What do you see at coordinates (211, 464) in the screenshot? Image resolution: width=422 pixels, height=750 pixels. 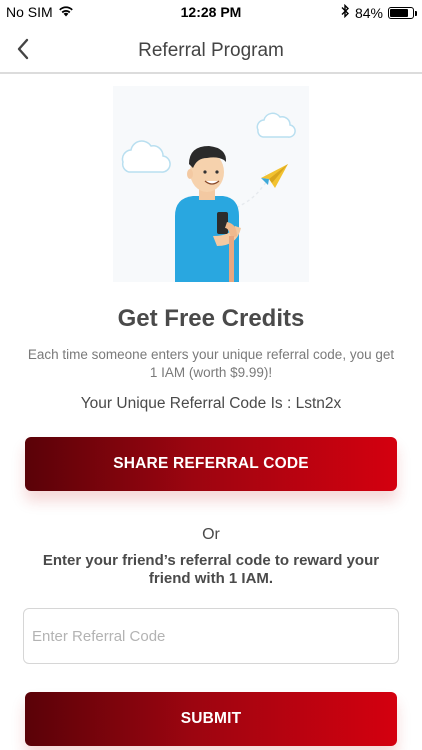 I see `share-referral-code-button: SHARE REFERRAL CODE` at bounding box center [211, 464].